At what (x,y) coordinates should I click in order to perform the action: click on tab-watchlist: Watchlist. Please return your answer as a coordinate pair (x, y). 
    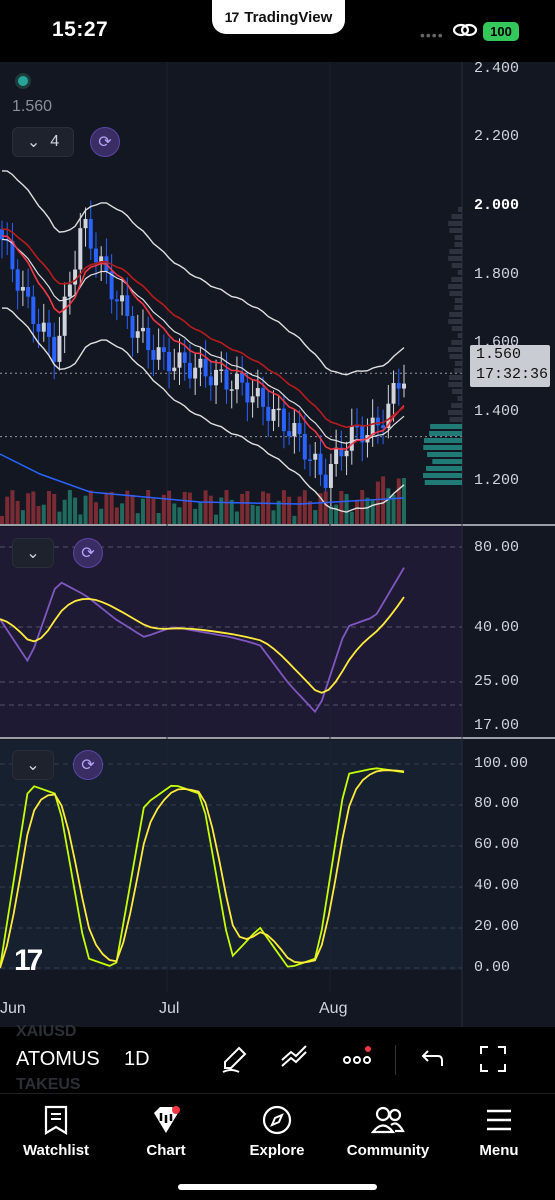
    Looking at the image, I should click on (56, 1131).